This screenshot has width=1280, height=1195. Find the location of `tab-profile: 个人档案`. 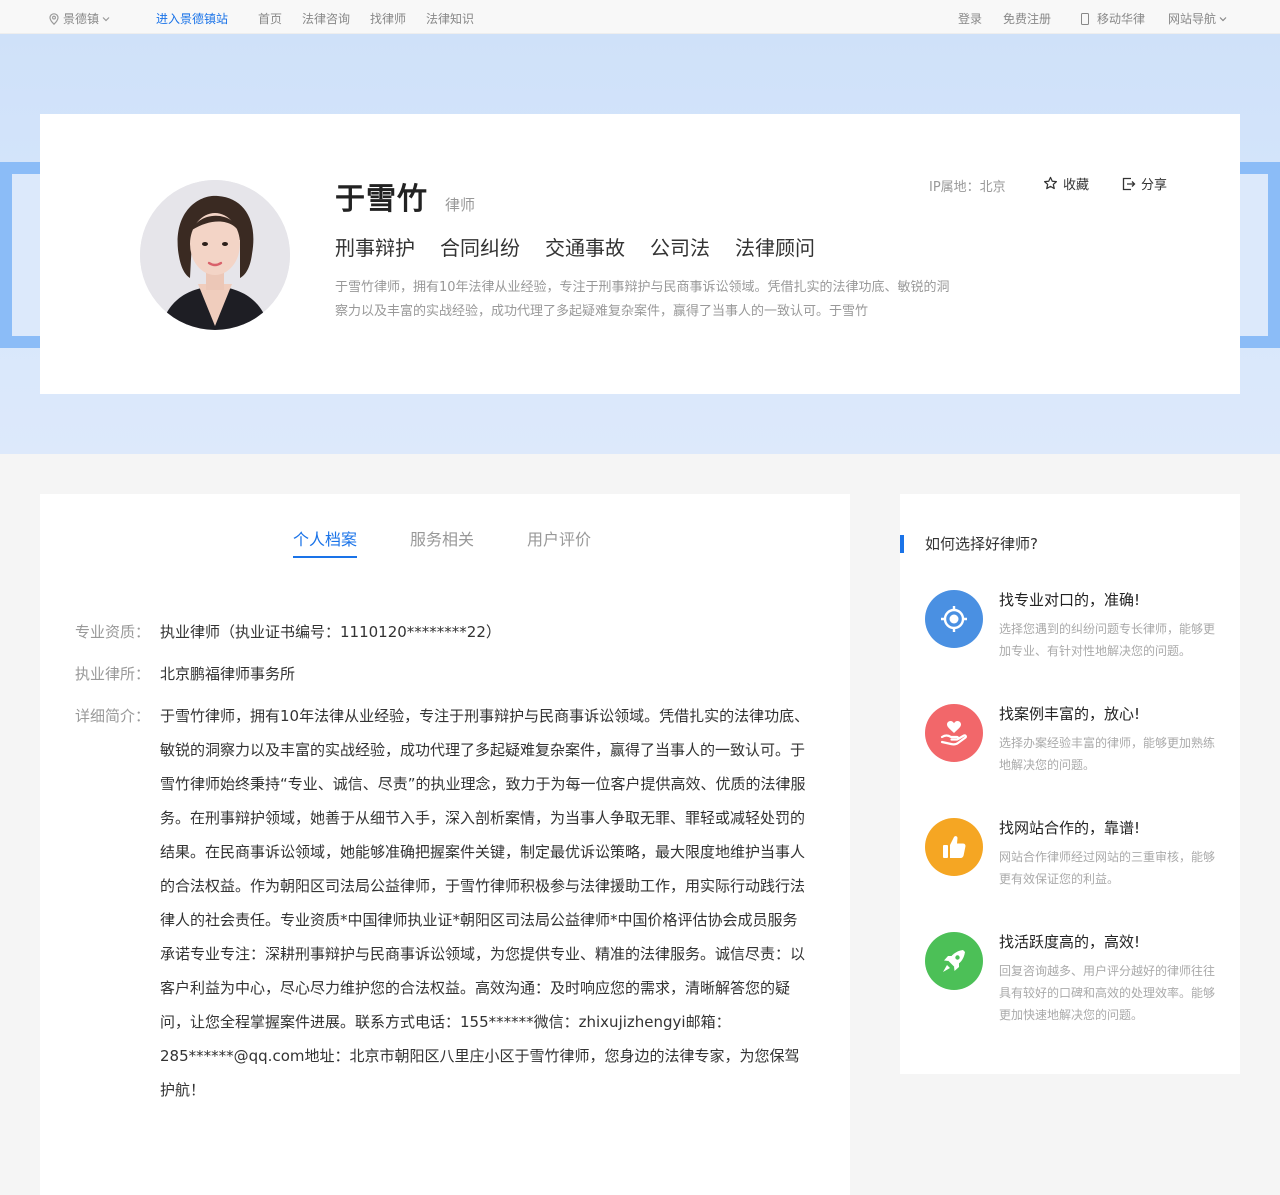

tab-profile: 个人档案 is located at coordinates (325, 544).